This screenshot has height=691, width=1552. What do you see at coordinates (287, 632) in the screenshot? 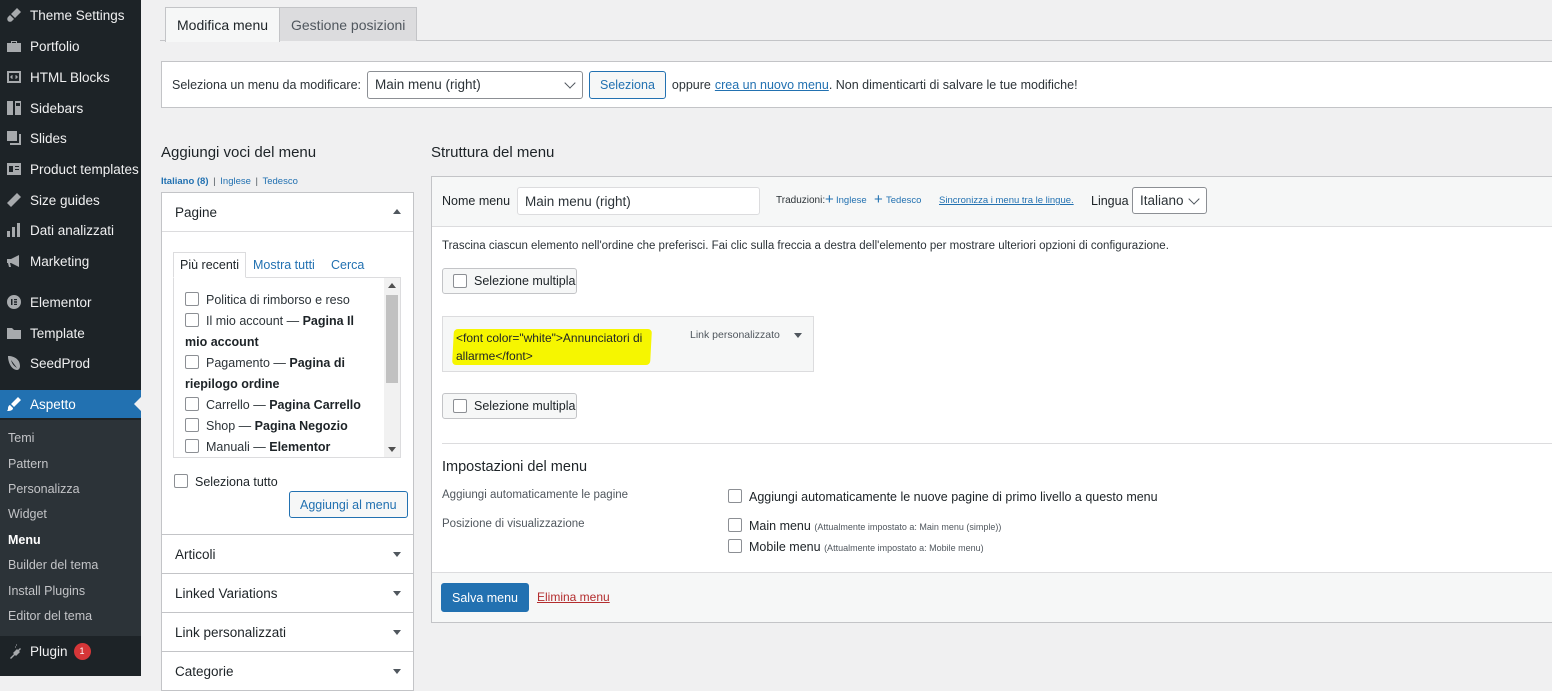
I see `custom-links-panel: Link personalizzati` at bounding box center [287, 632].